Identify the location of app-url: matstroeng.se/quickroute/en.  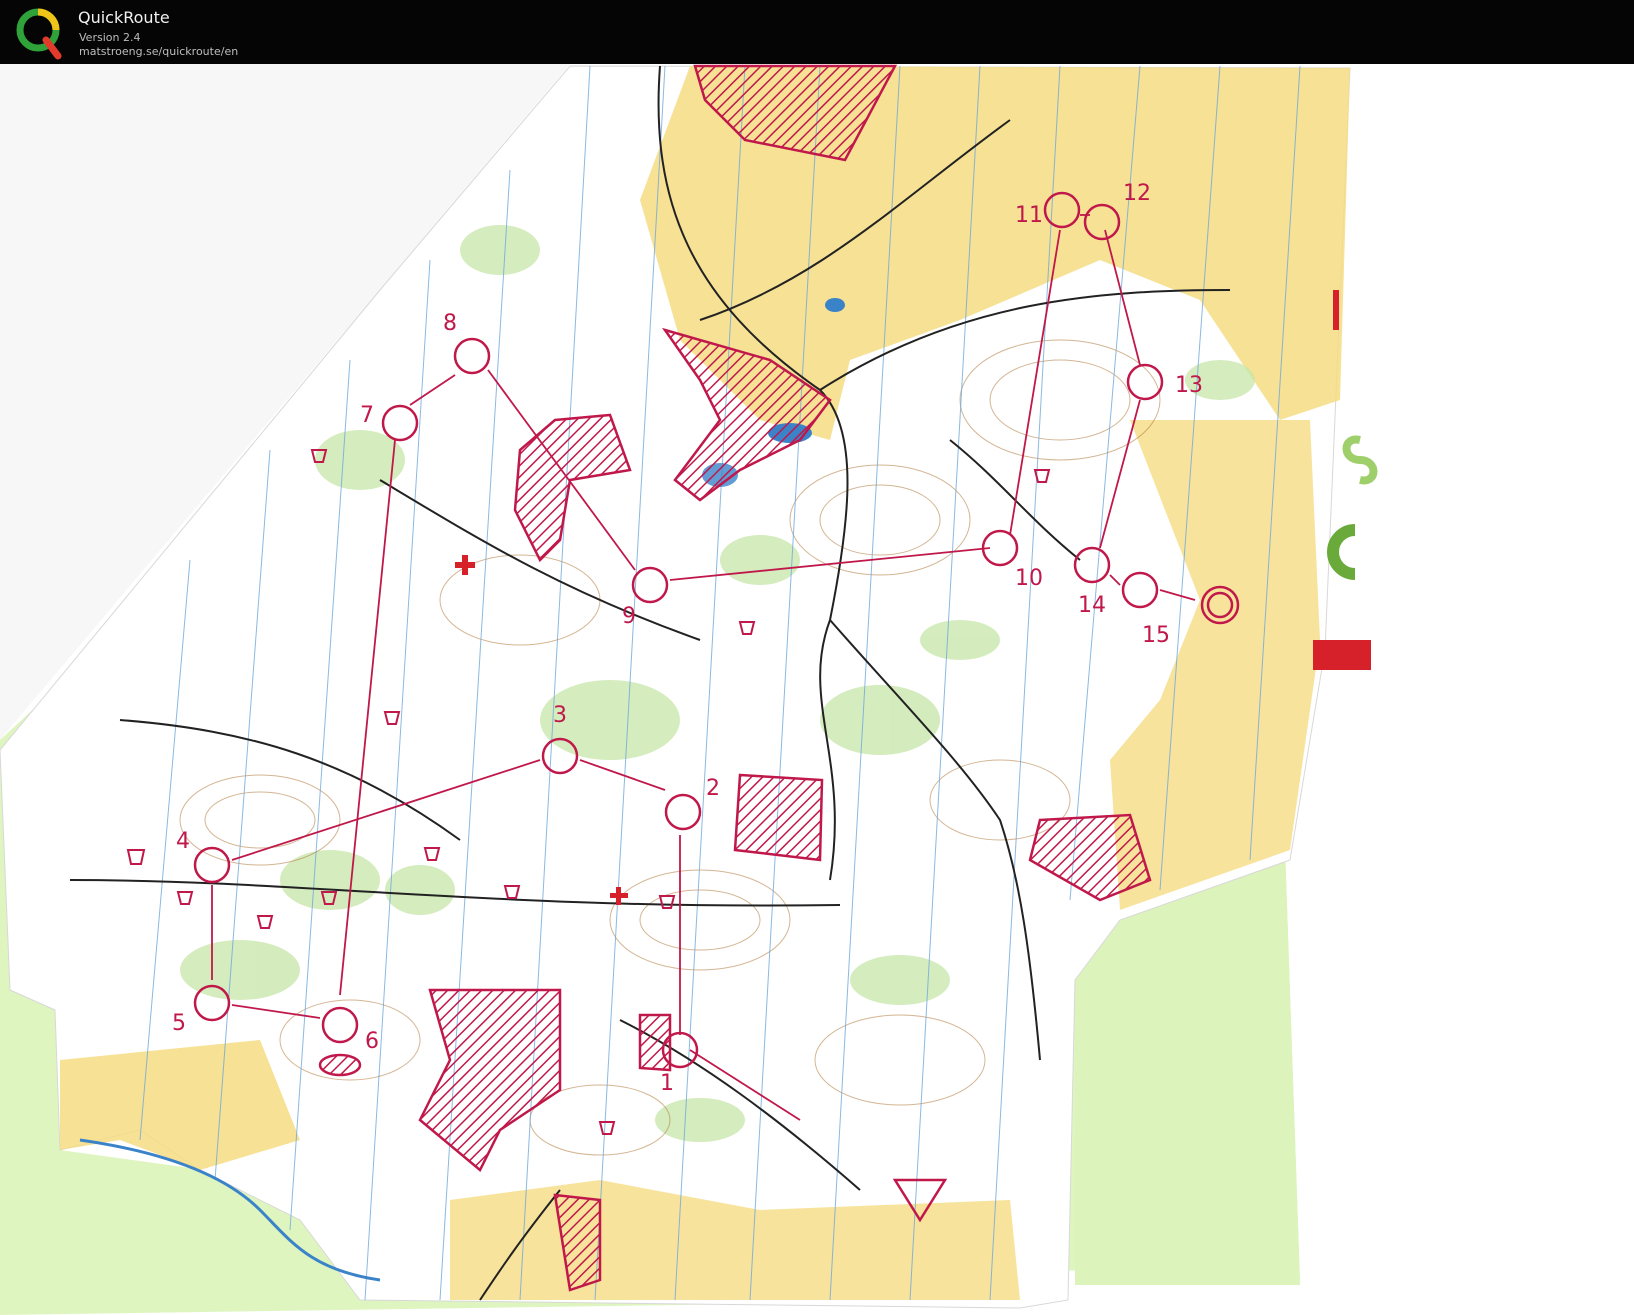
(158, 51).